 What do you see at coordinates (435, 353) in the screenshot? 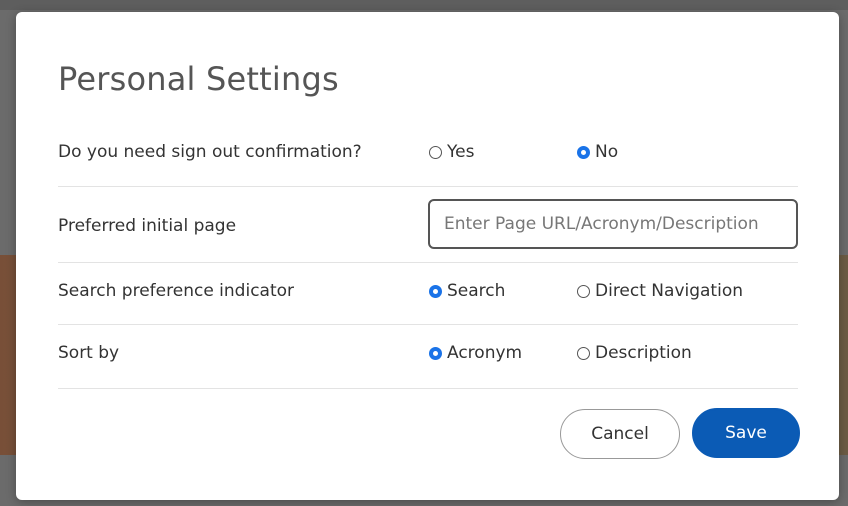
I see `radio-acronym-checked` at bounding box center [435, 353].